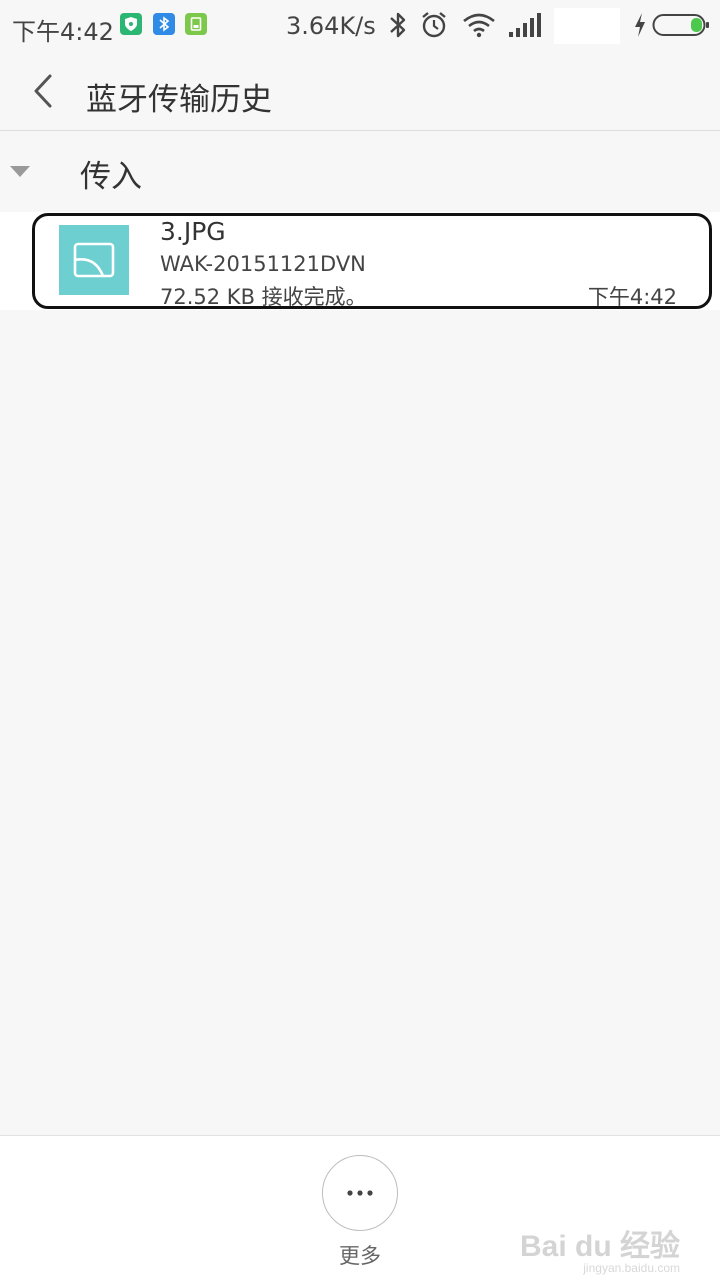  What do you see at coordinates (631, 1268) in the screenshot?
I see `watermark-url: jingyan.baidu.com` at bounding box center [631, 1268].